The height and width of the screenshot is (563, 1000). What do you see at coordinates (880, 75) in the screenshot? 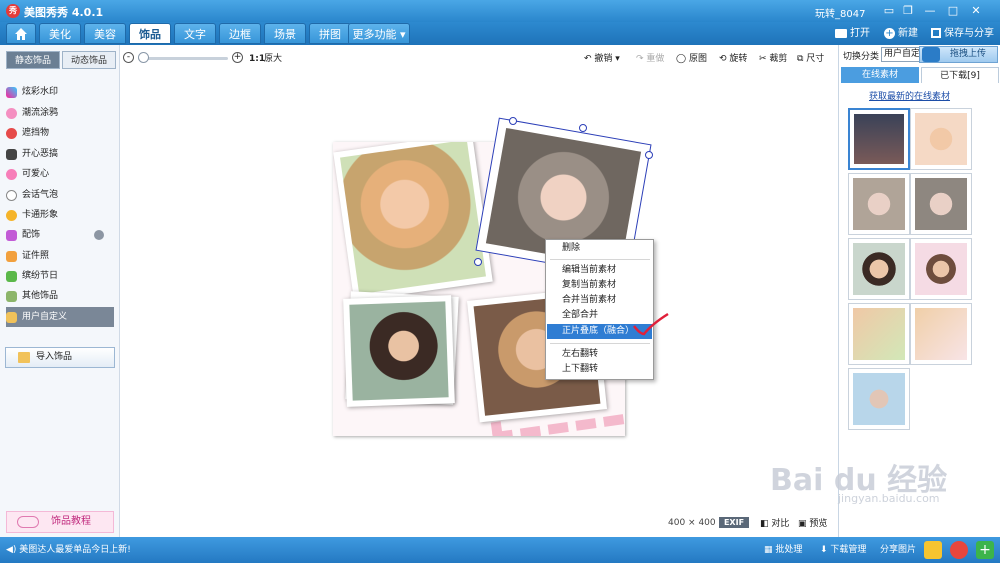
I see `tab-online-materials: 在线素材` at bounding box center [880, 75].